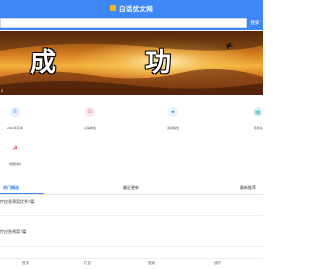 The width and height of the screenshot is (320, 269). I want to click on banner-caption: 2, so click(2, 90).